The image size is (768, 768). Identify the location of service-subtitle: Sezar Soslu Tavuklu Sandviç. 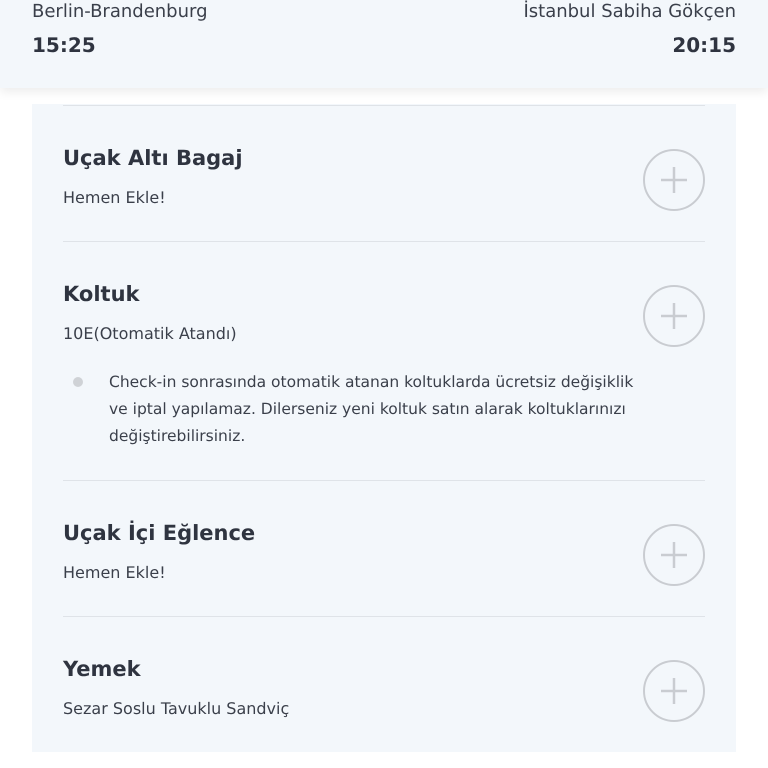
(176, 708).